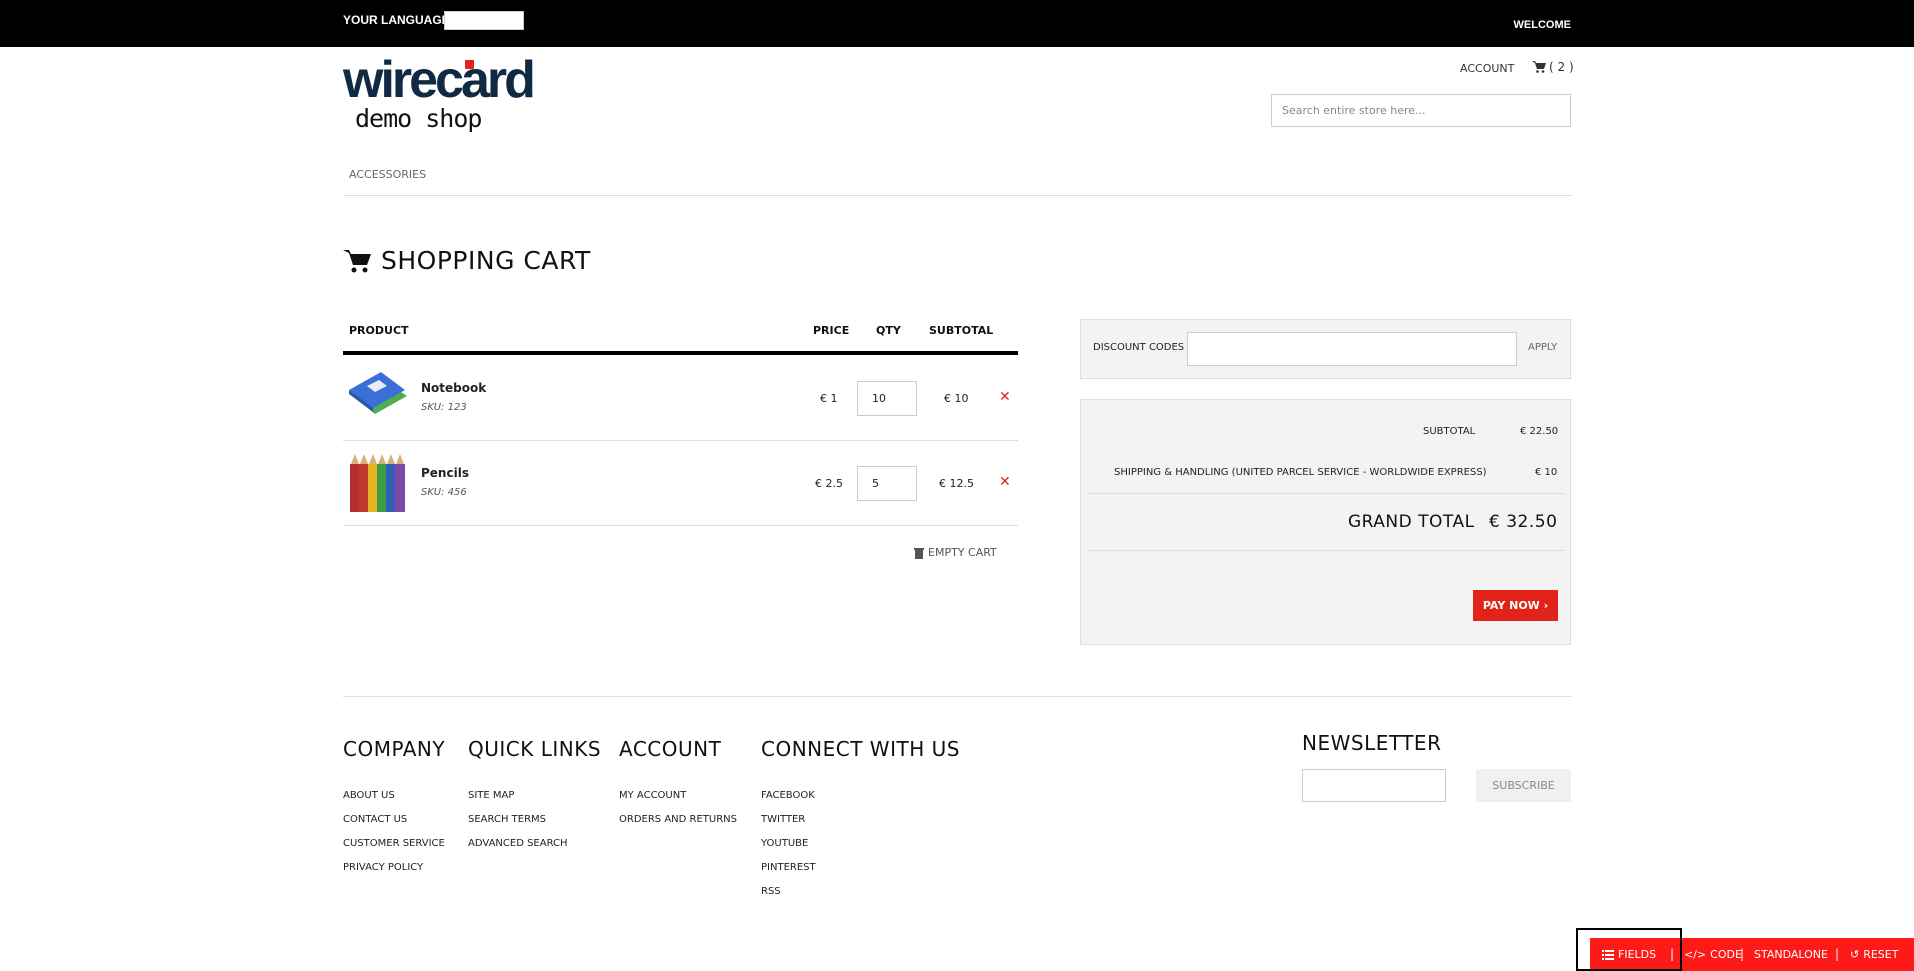  I want to click on product-price: € 1, so click(829, 398).